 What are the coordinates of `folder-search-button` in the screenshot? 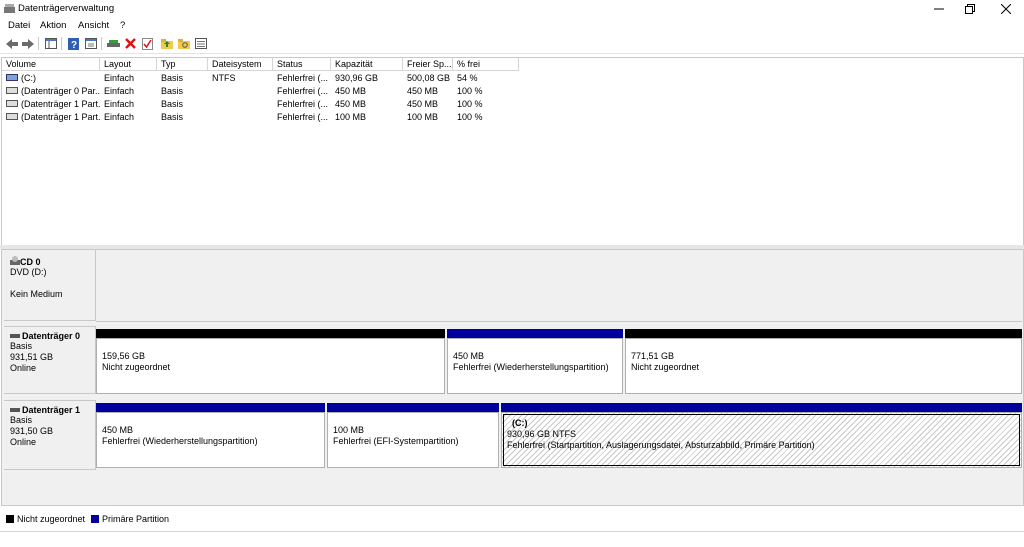 It's located at (183, 43).